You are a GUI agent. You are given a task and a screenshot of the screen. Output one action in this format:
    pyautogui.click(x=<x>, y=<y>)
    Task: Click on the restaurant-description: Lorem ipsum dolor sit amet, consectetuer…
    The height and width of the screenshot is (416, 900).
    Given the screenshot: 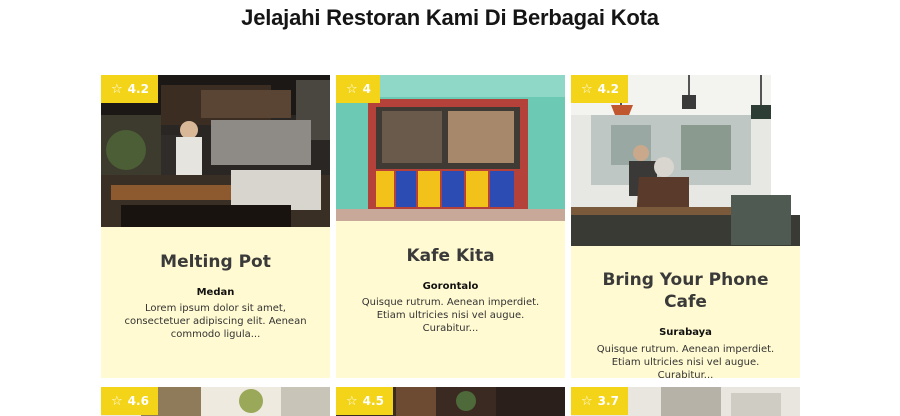 What is the action you would take?
    pyautogui.click(x=215, y=321)
    